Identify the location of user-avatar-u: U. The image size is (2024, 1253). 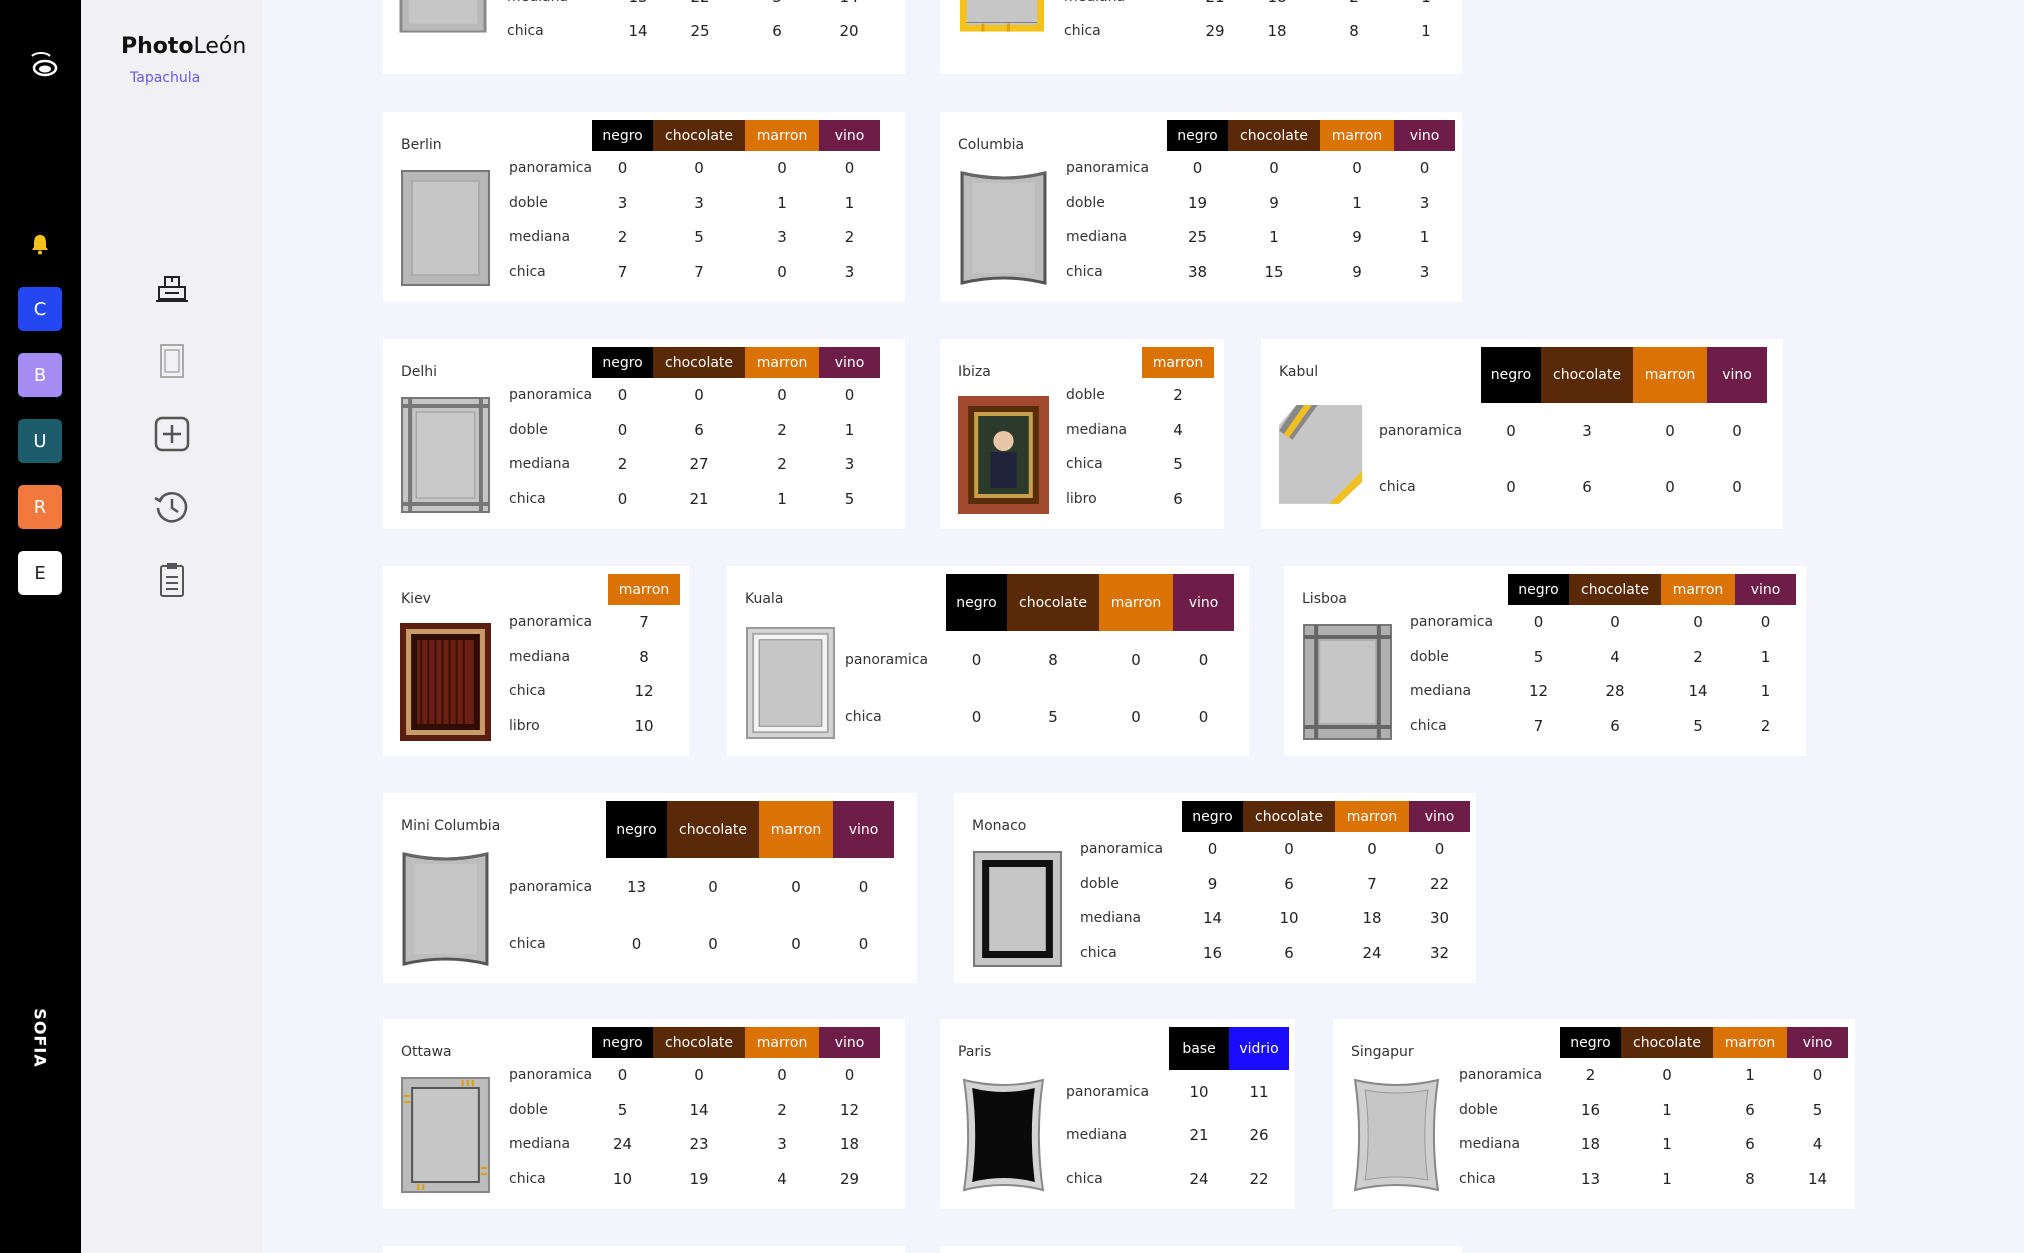
(40, 441).